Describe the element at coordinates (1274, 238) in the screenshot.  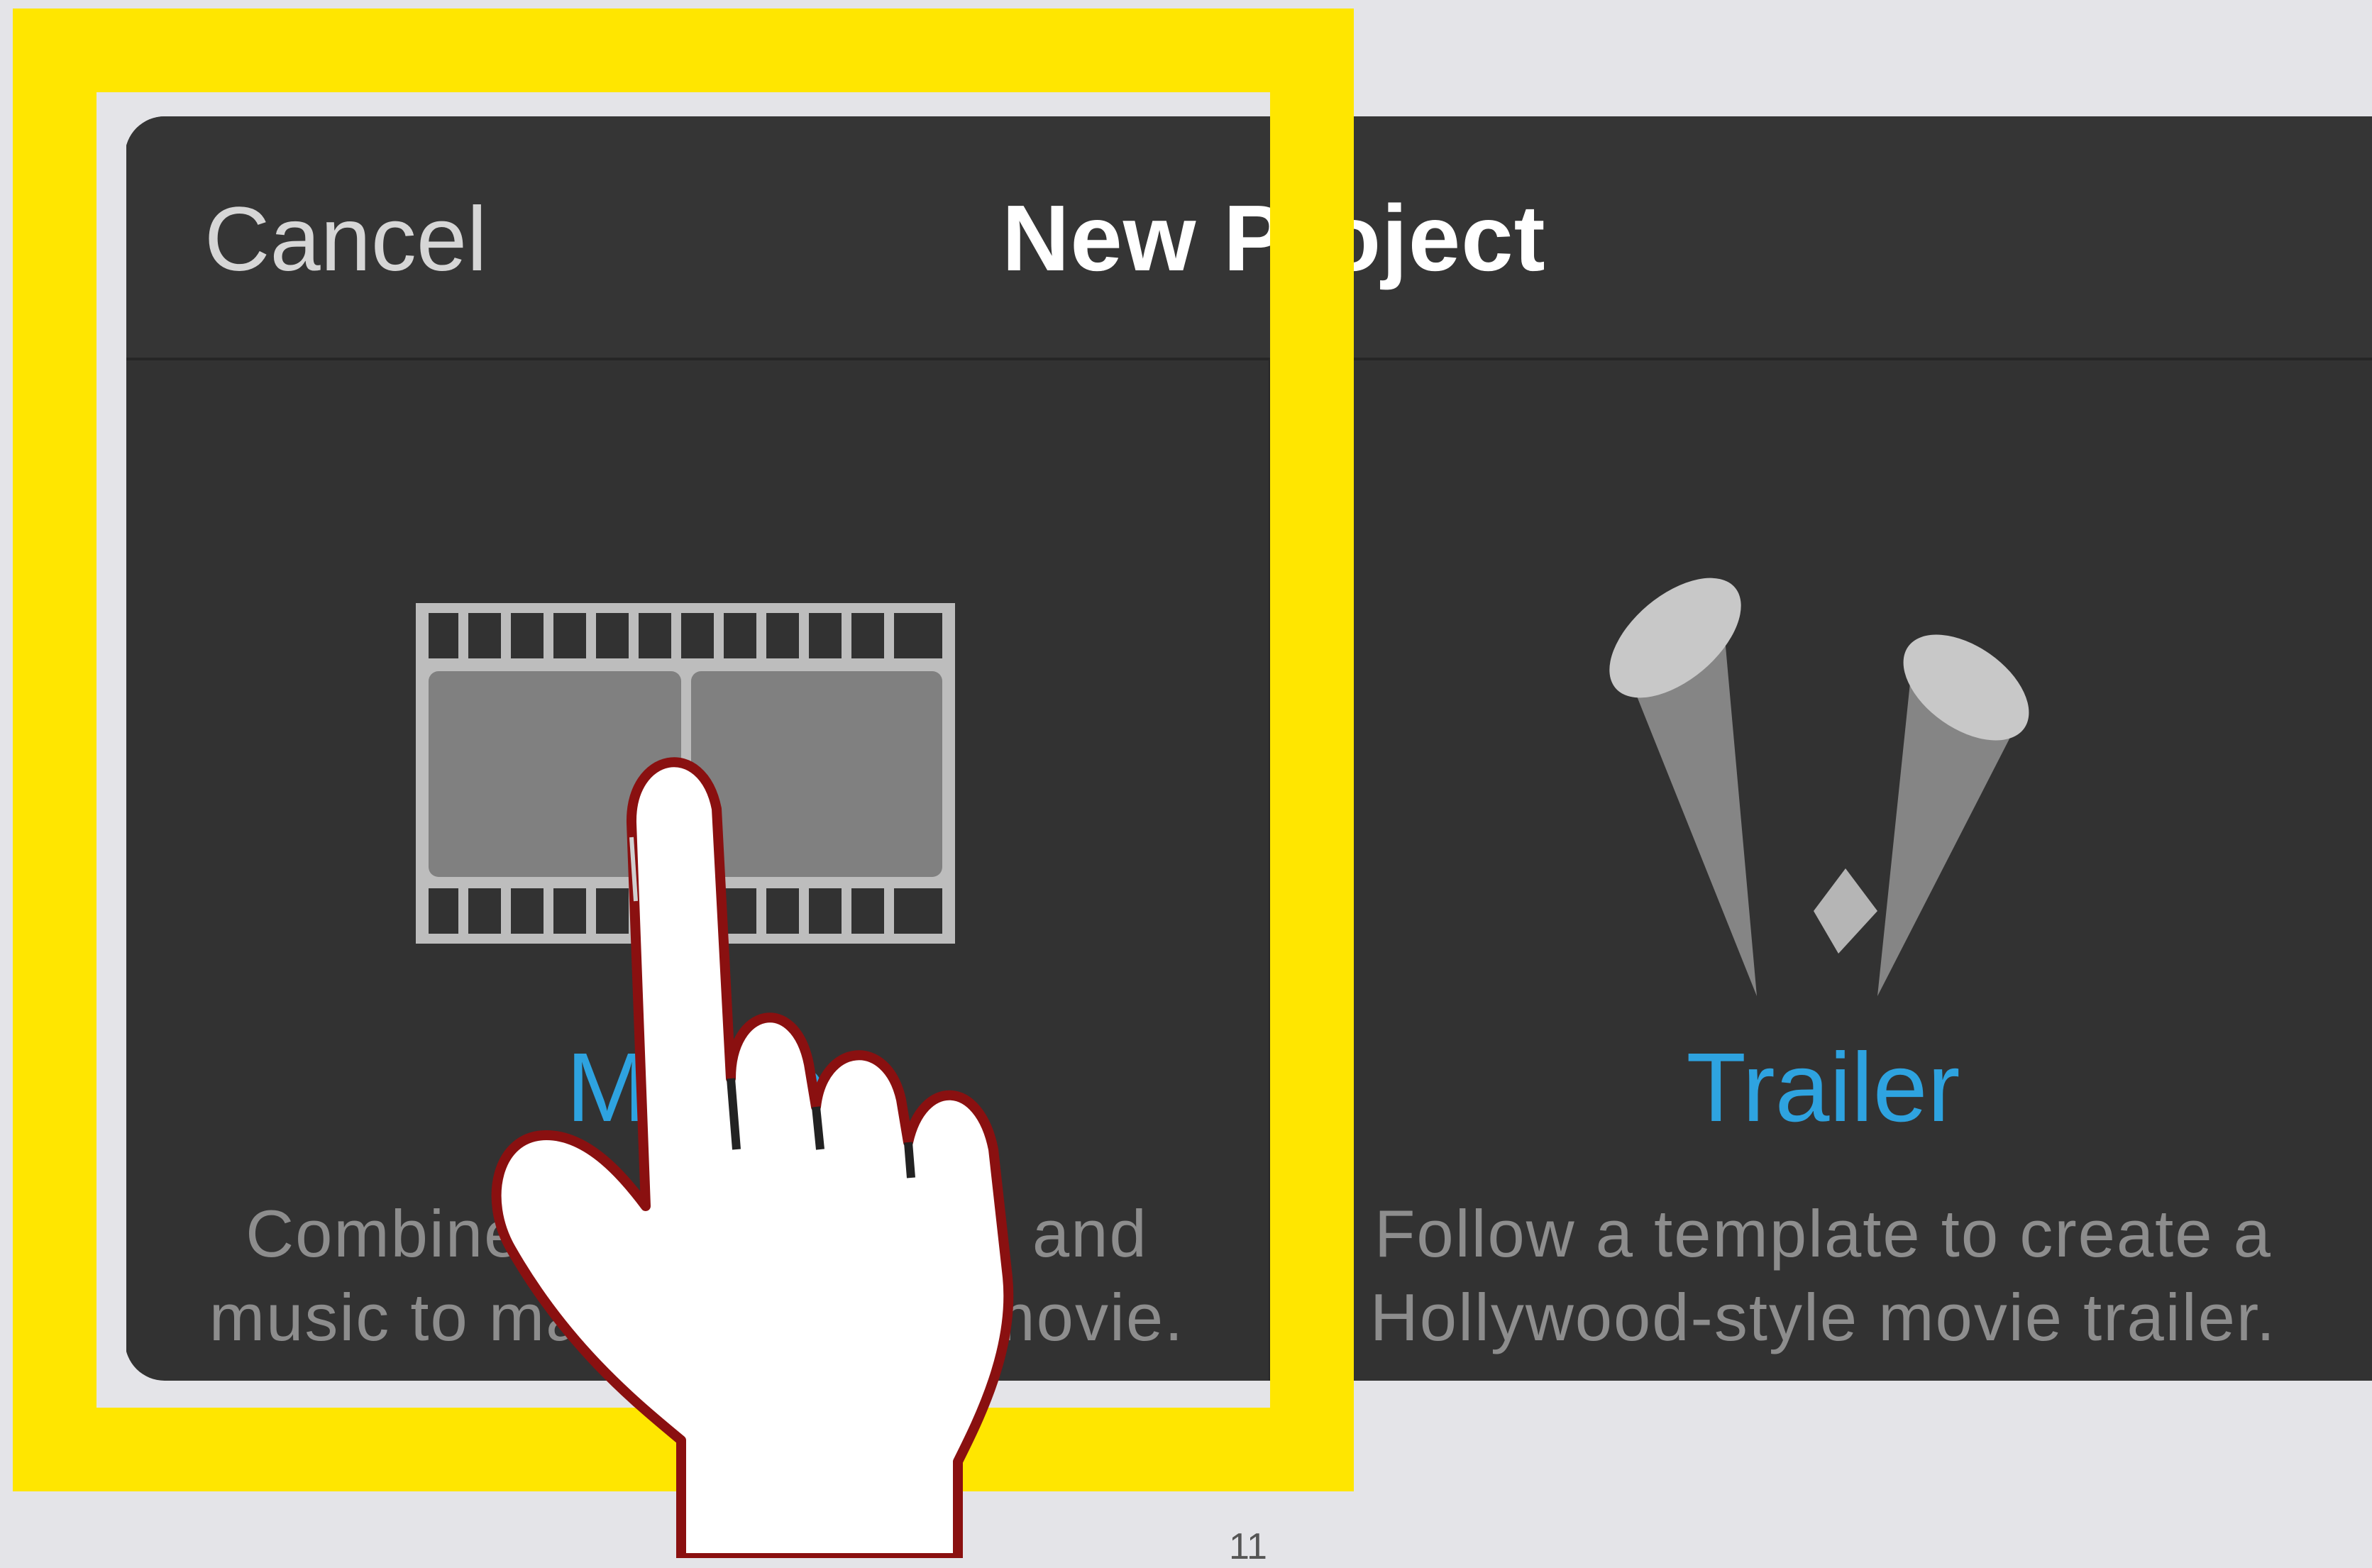
I see `dialog-title: New Project` at that location.